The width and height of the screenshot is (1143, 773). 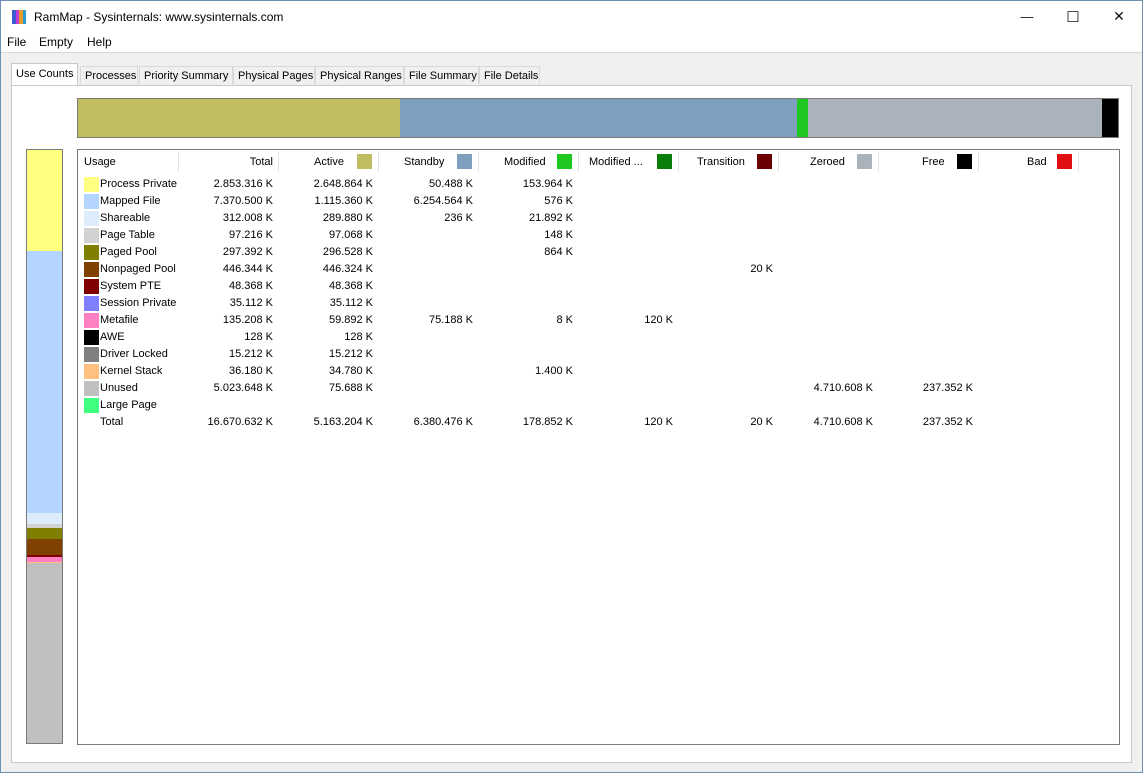 What do you see at coordinates (229, 162) in the screenshot?
I see `column-header-total: Total` at bounding box center [229, 162].